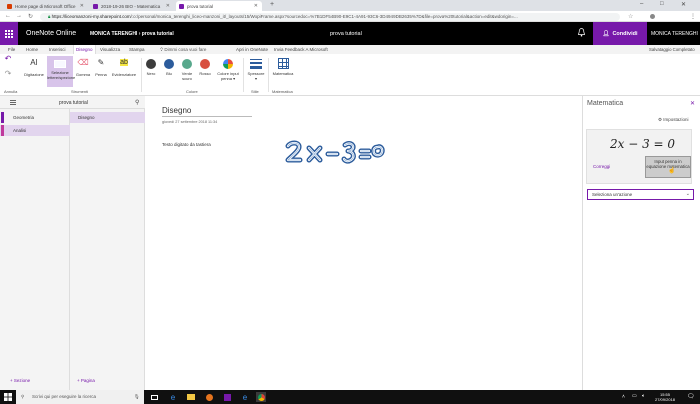 The height and width of the screenshot is (404, 700). Describe the element at coordinates (183, 49) in the screenshot. I see `tell-me-search: 💡︎ Dimmi cosa vuoi fare` at that location.